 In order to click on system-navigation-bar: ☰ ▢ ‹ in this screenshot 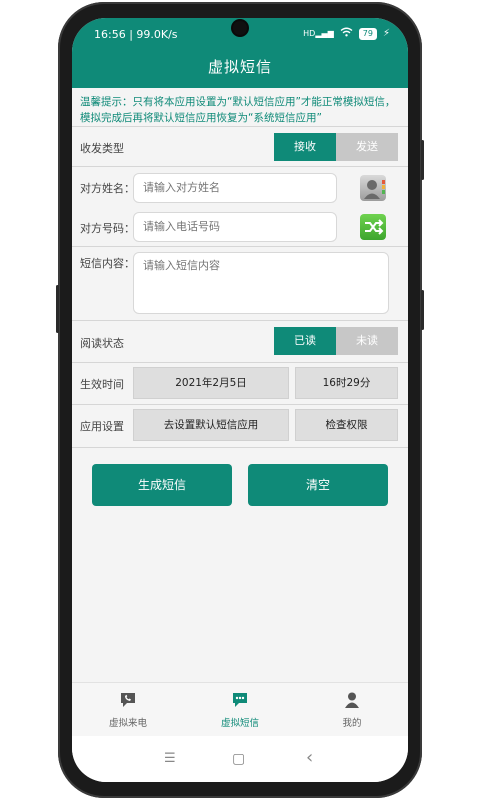, I will do `click(240, 759)`.